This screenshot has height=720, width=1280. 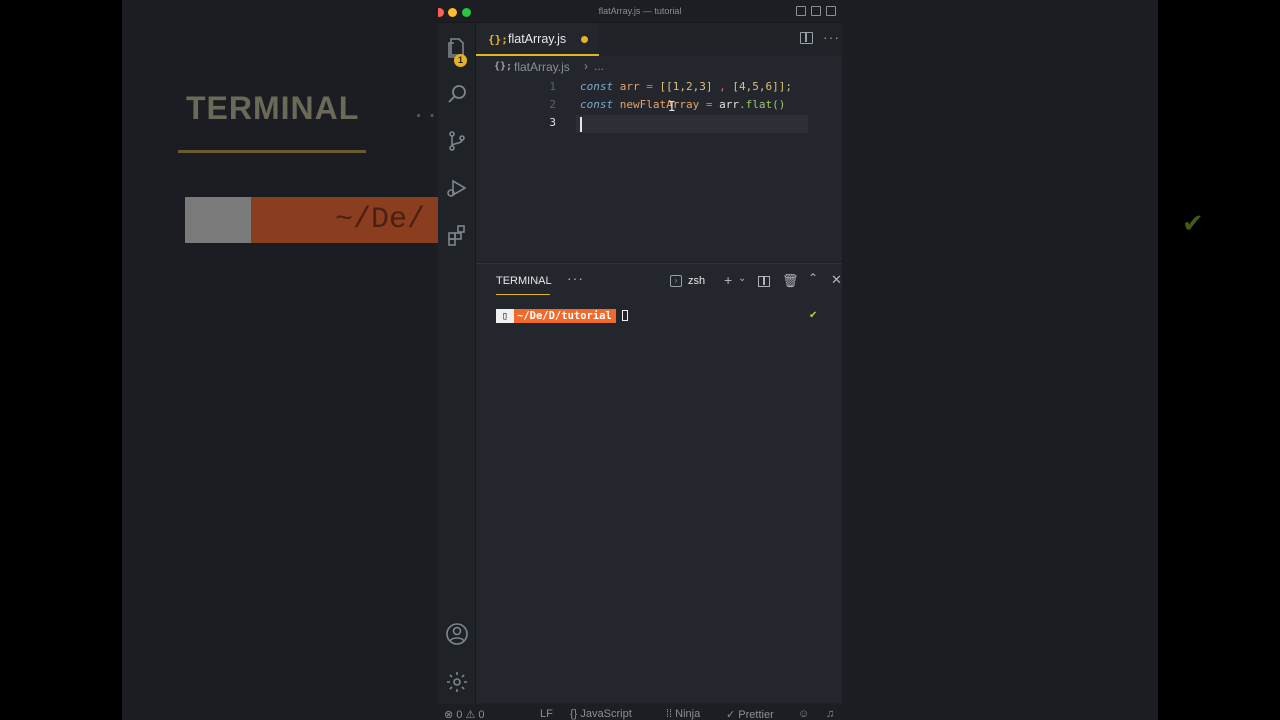 I want to click on toggle-panel-icon, so click(x=816, y=11).